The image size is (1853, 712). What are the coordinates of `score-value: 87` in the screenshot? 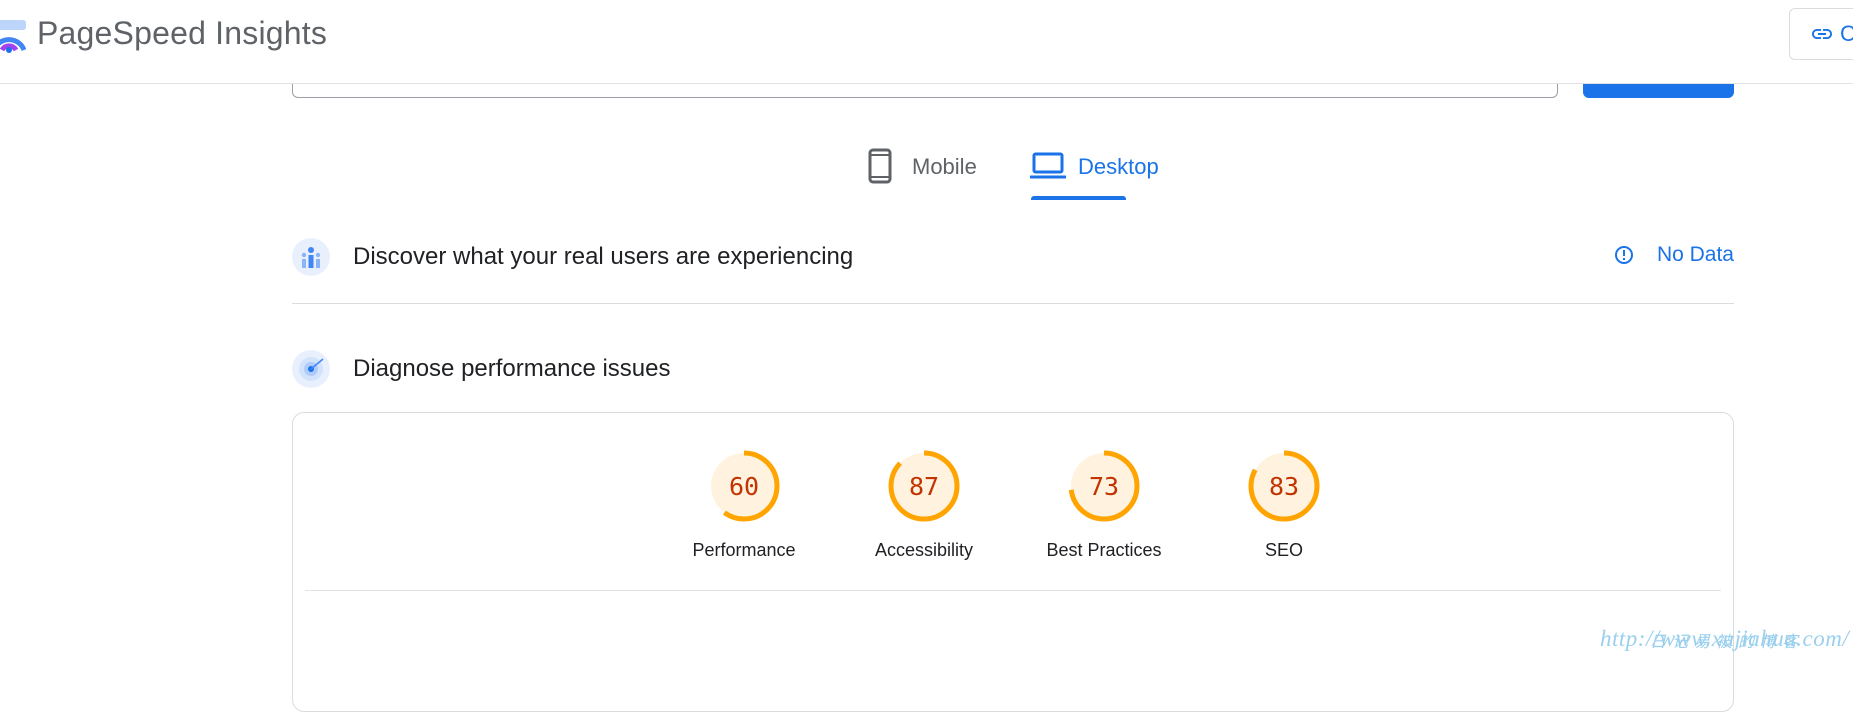 It's located at (924, 486).